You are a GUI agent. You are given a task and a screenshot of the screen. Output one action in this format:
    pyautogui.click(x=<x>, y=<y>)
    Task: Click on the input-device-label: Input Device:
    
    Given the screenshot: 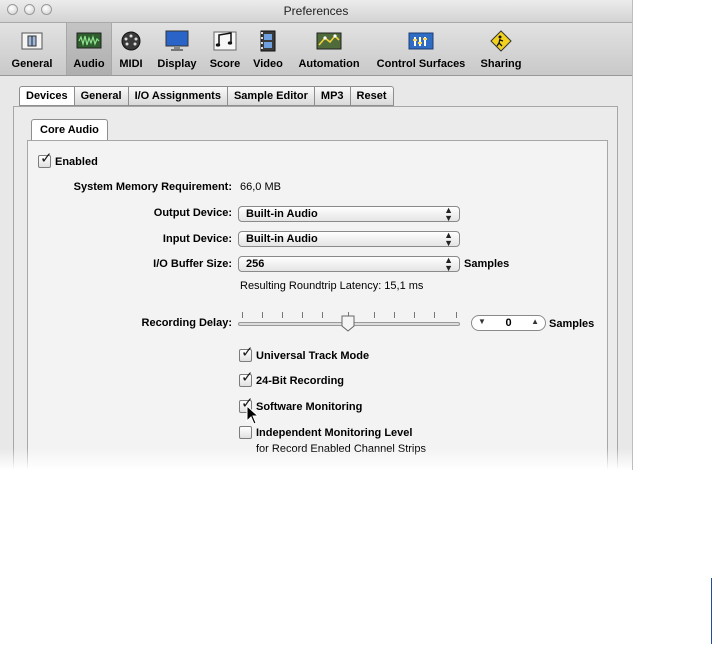 What is the action you would take?
    pyautogui.click(x=197, y=239)
    